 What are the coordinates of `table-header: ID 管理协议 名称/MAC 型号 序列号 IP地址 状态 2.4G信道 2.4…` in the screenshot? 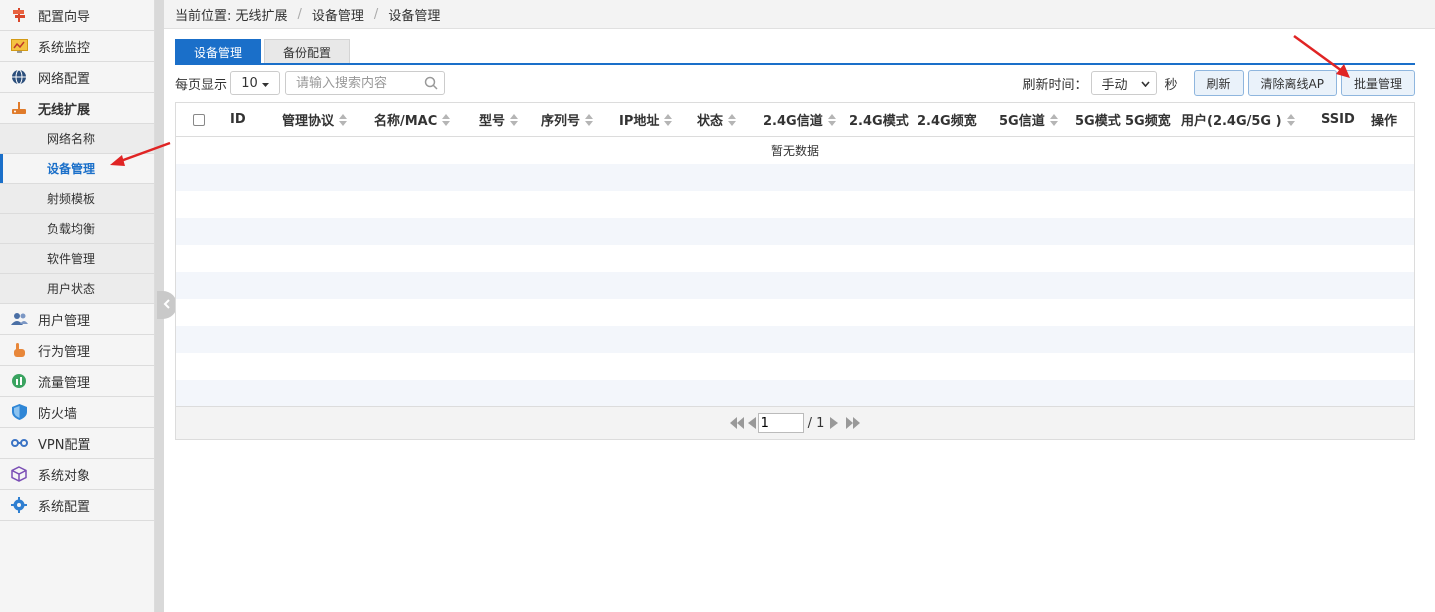 It's located at (795, 120).